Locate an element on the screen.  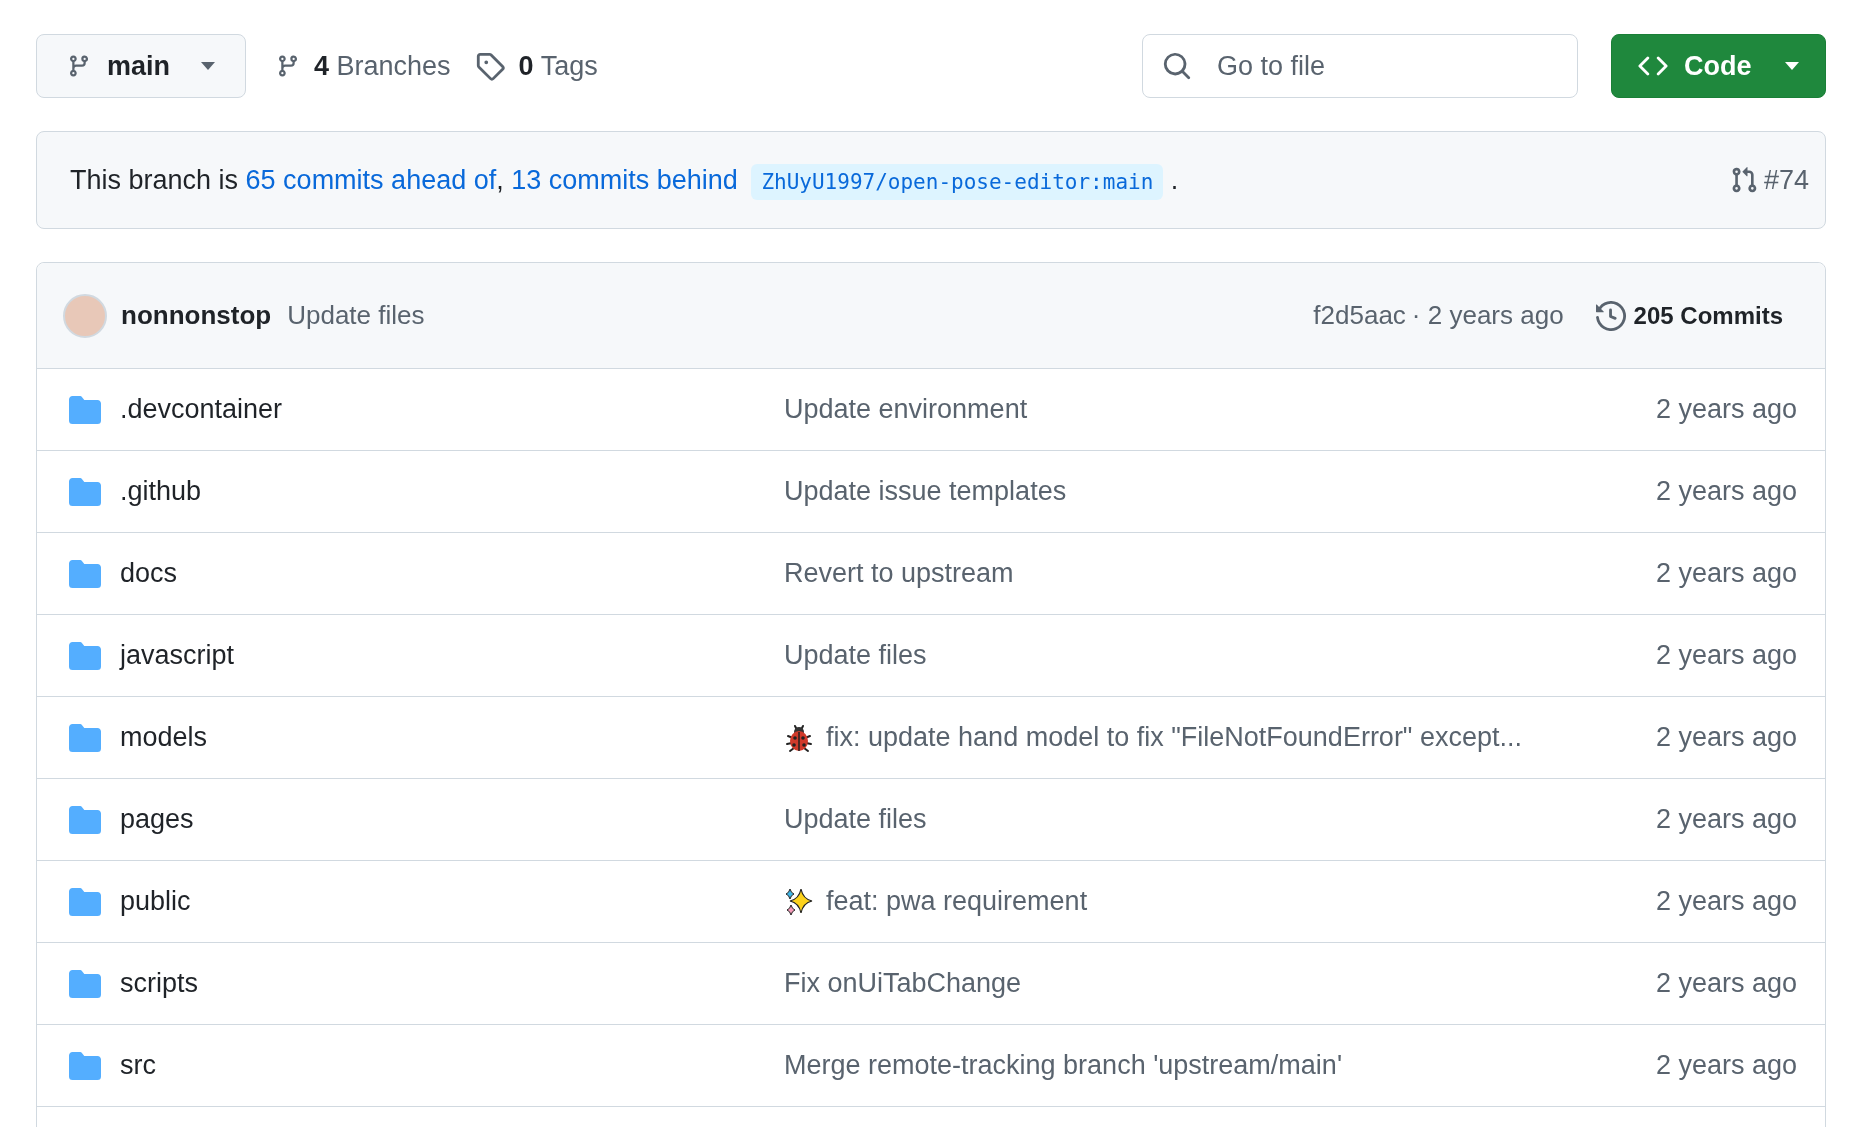
sparkles-icon is located at coordinates (799, 901).